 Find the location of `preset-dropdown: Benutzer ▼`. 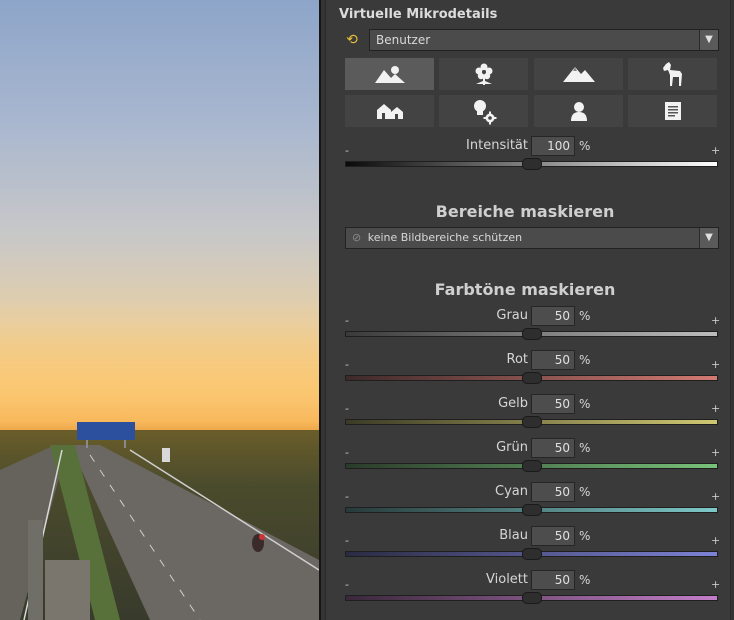

preset-dropdown: Benutzer ▼ is located at coordinates (544, 40).